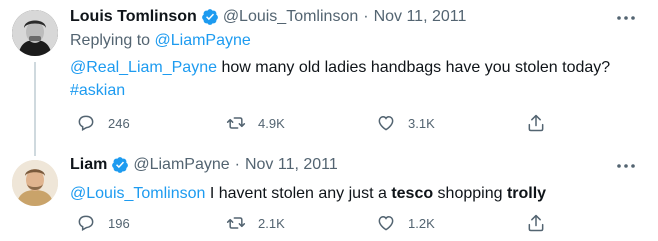  I want to click on display-name: Louis Tomlinson, so click(133, 17).